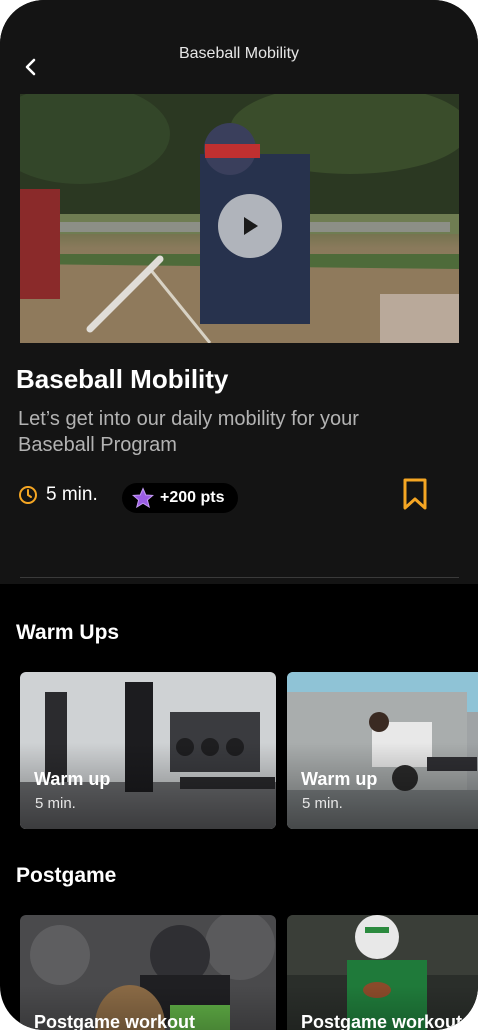 Image resolution: width=478 pixels, height=1030 pixels. What do you see at coordinates (192, 497) in the screenshot?
I see `points-label: +200 pts` at bounding box center [192, 497].